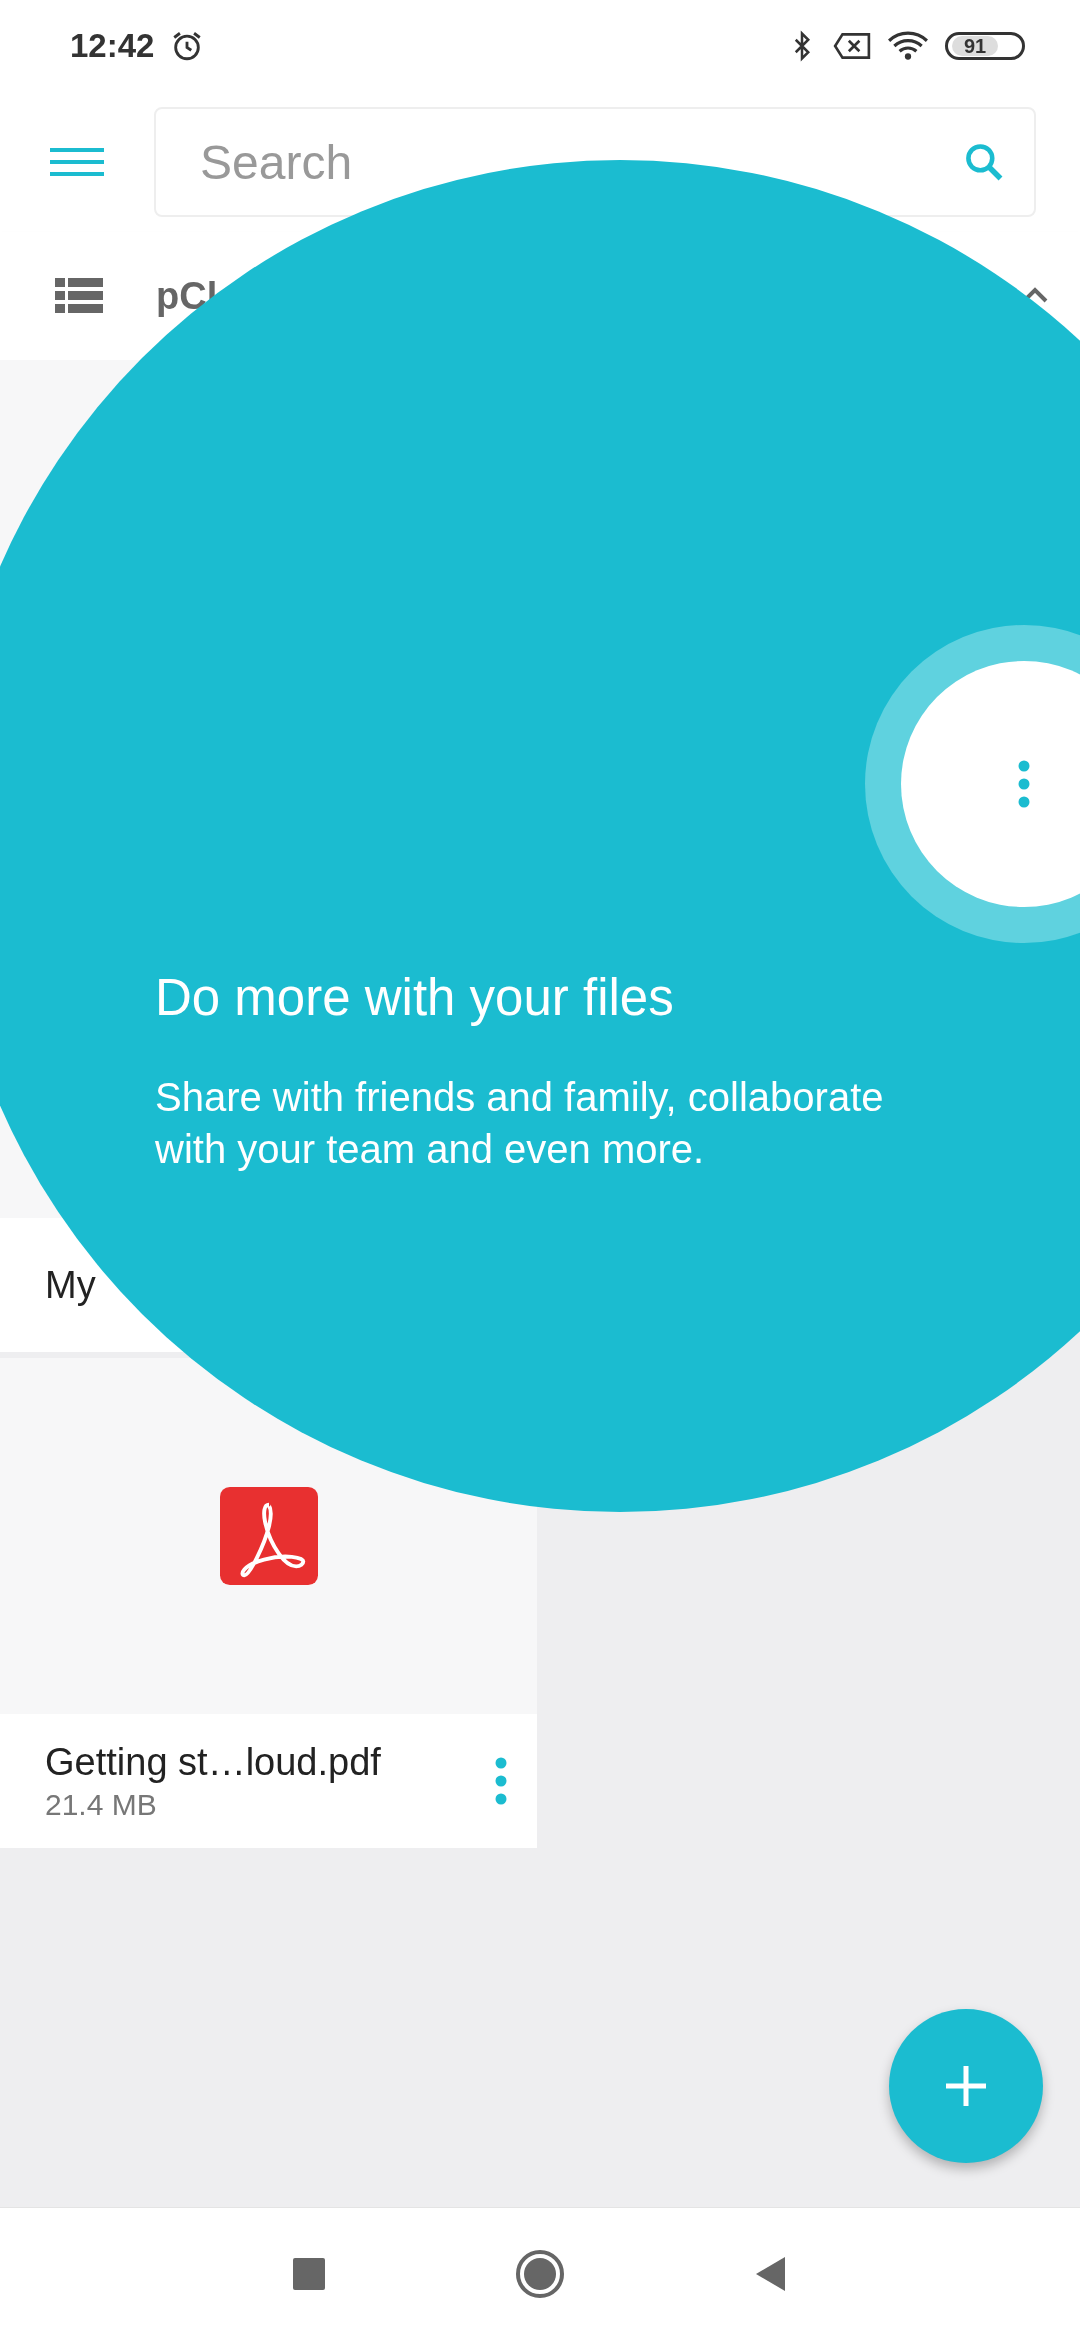 This screenshot has width=1080, height=2340. I want to click on tutorial-title: Do more with your files, so click(415, 997).